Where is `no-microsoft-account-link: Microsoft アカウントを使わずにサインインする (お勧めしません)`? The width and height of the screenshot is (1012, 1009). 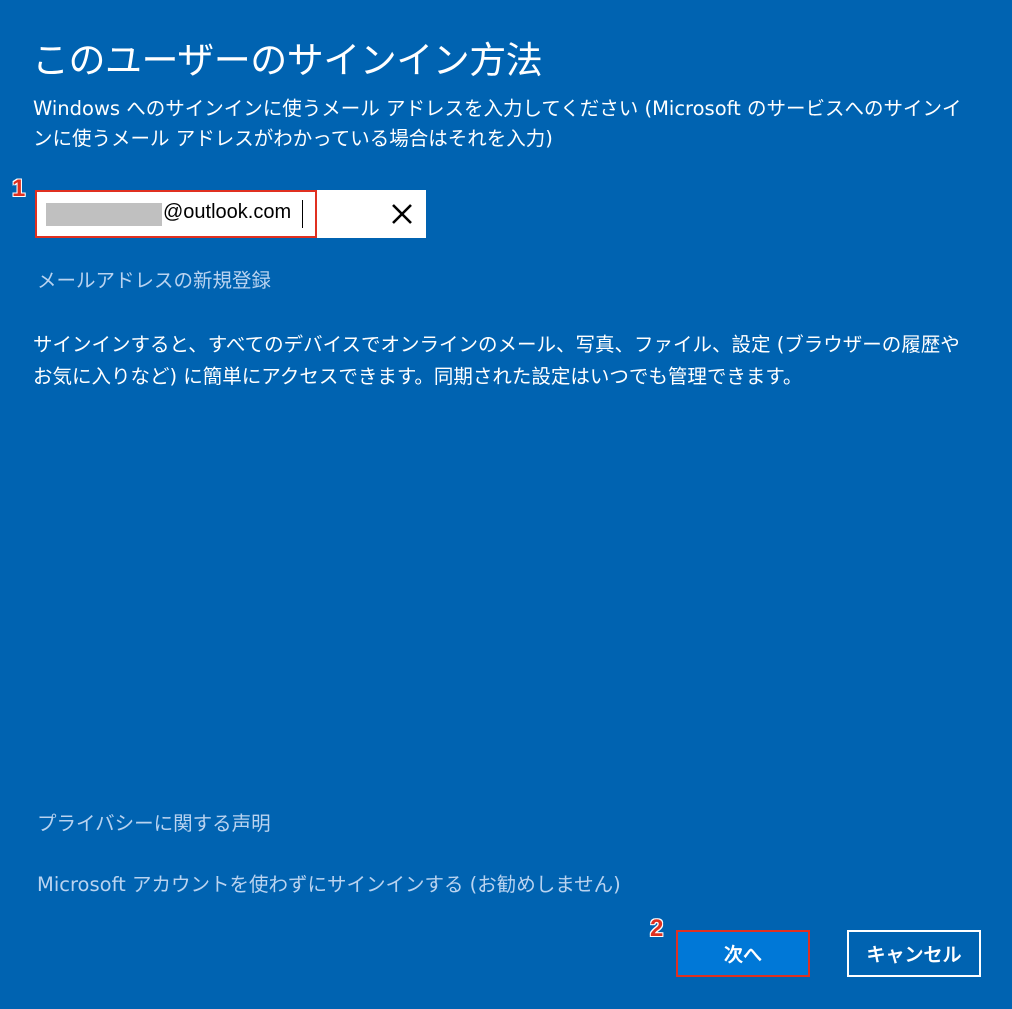
no-microsoft-account-link: Microsoft アカウントを使わずにサインインする (お勧めしません) is located at coordinates (329, 882).